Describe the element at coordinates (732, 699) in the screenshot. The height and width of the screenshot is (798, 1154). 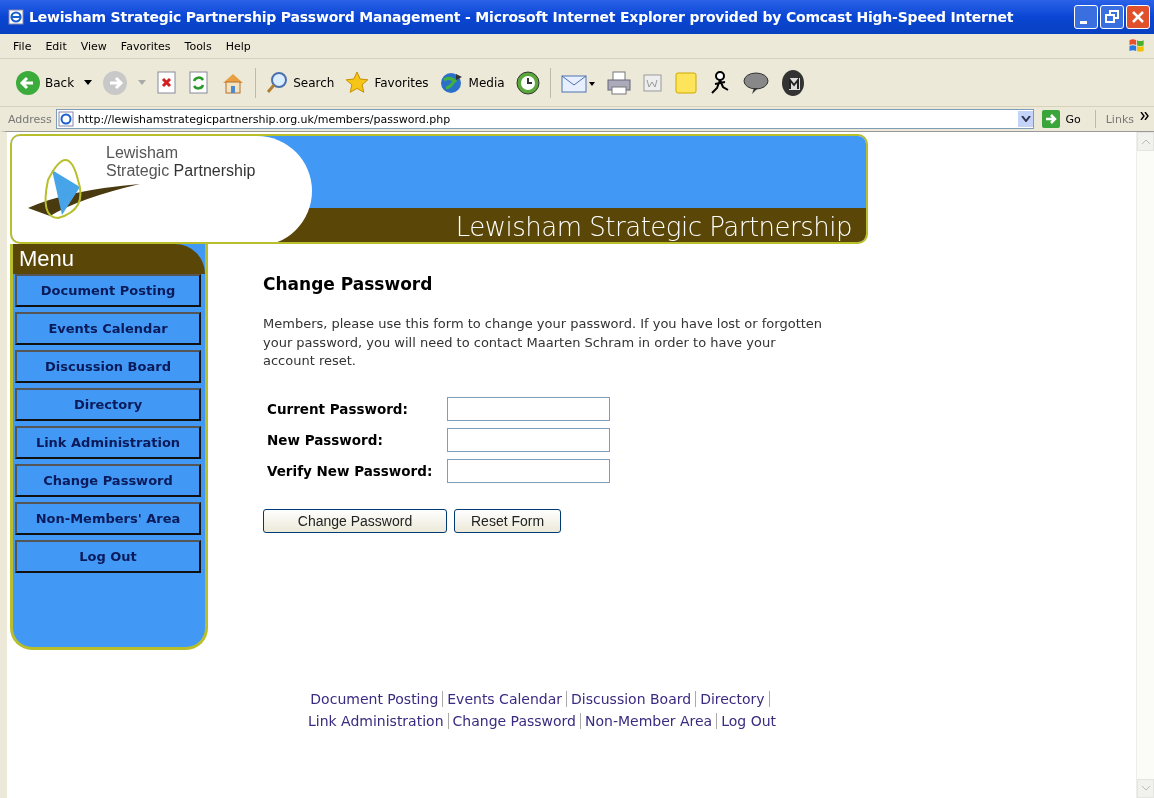
I see `footer-link: Directory` at that location.